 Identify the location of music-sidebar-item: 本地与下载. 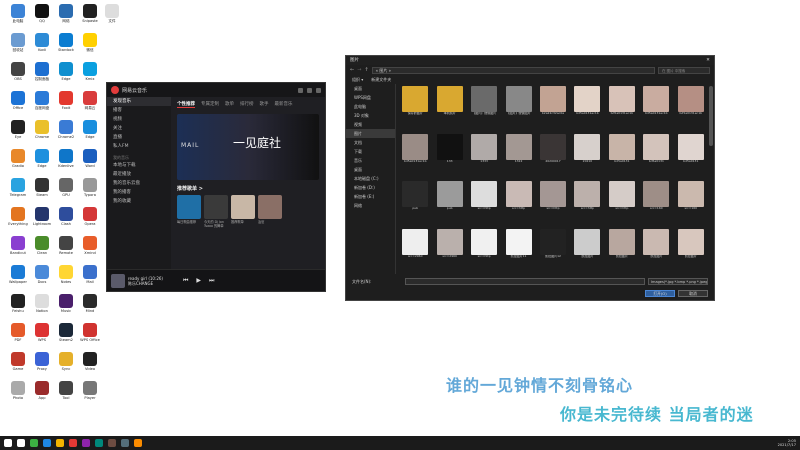
(139, 165).